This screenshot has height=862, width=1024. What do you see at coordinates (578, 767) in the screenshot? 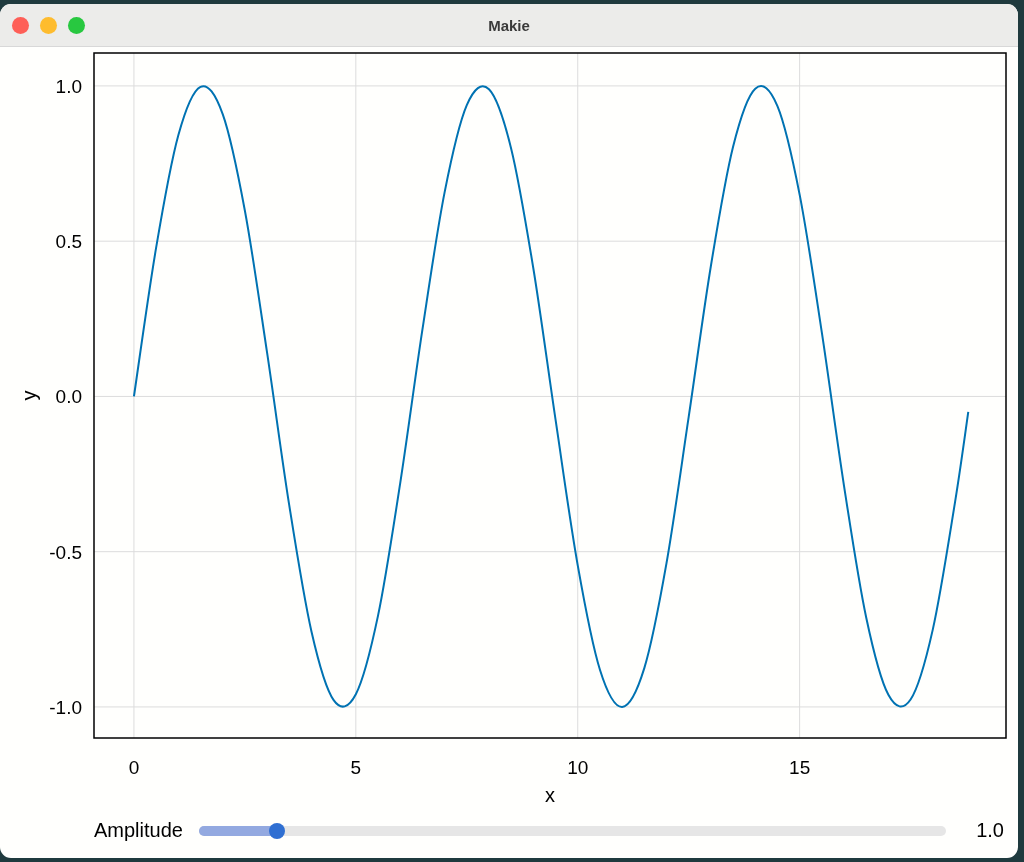
I see `x-tick-label: 10` at bounding box center [578, 767].